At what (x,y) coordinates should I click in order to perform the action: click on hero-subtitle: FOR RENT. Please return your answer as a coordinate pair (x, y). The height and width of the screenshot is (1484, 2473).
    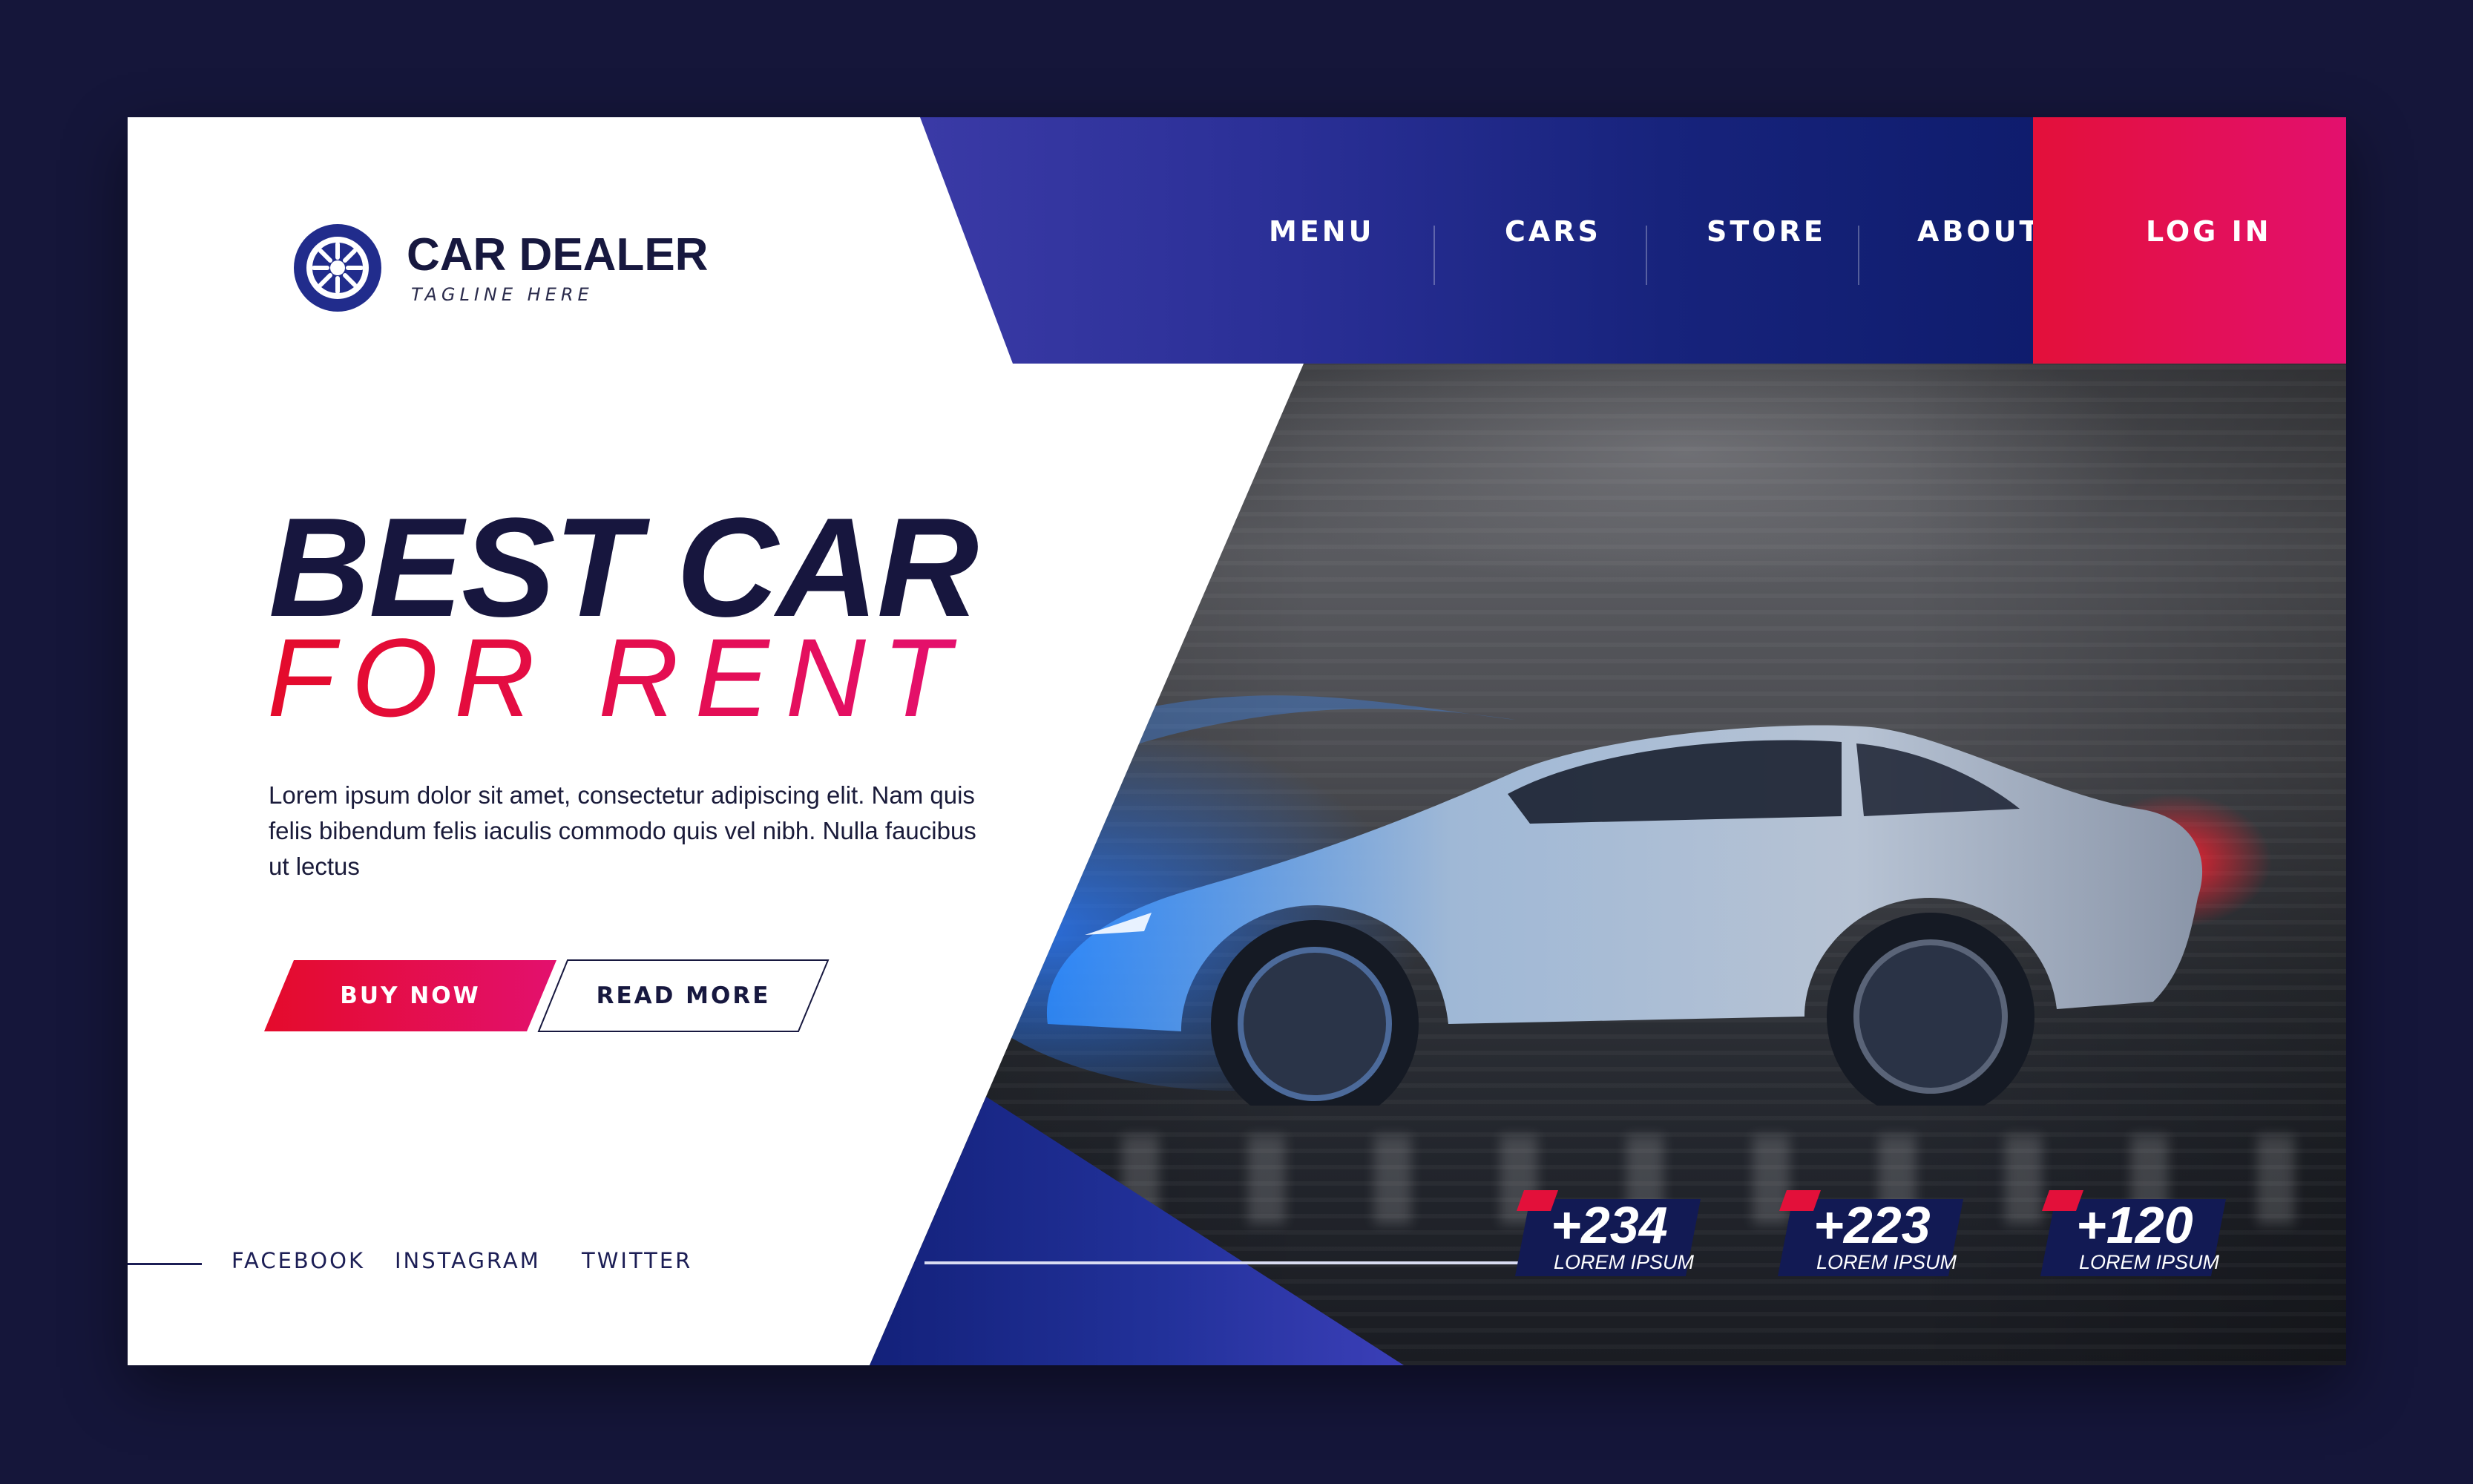
    Looking at the image, I should click on (617, 677).